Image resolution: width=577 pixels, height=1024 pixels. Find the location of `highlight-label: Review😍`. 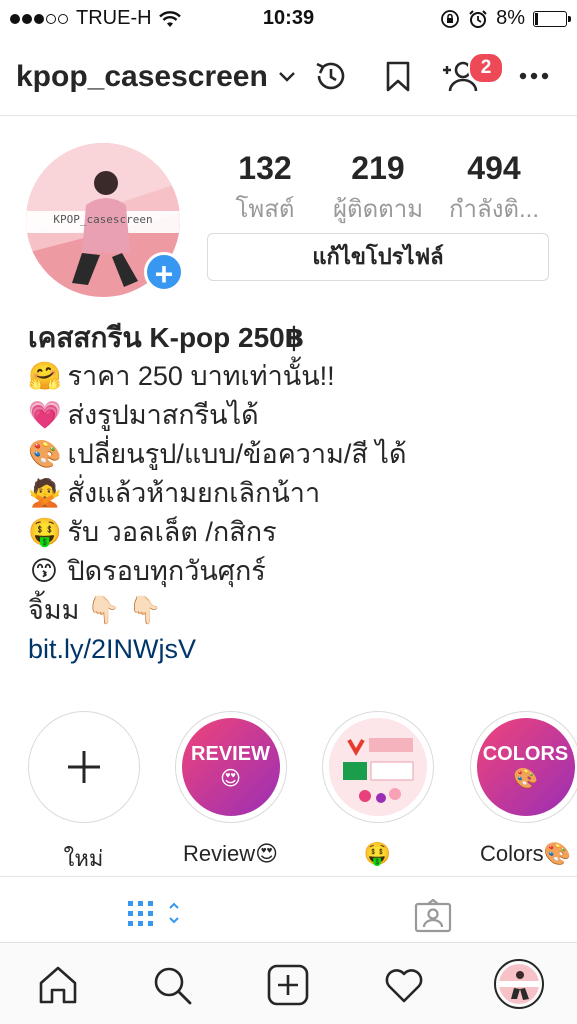

highlight-label: Review😍 is located at coordinates (230, 853).